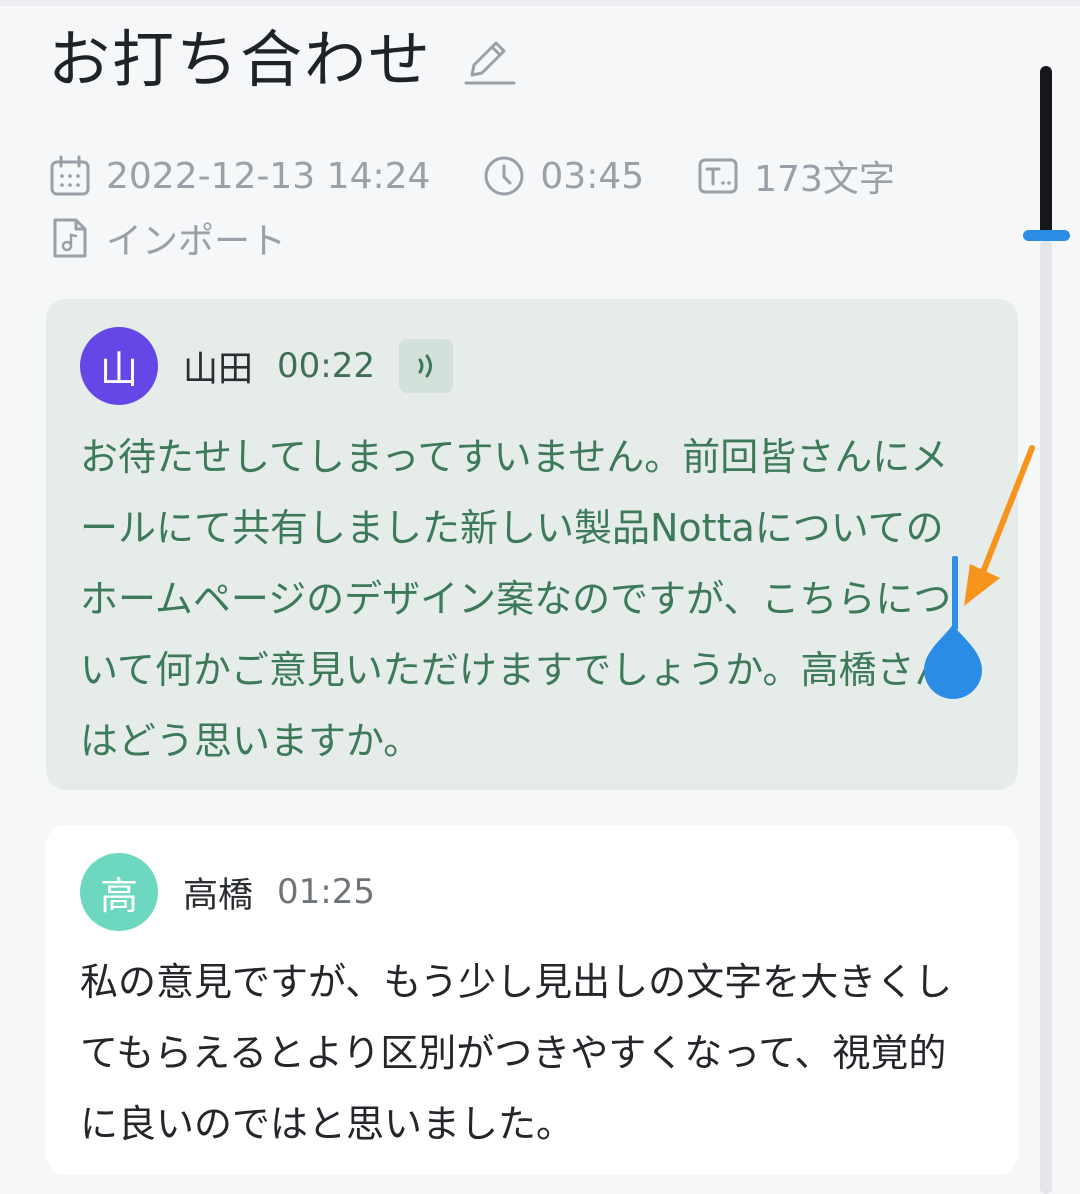 The height and width of the screenshot is (1194, 1080). I want to click on meta-datetime-value: 2022-12-13 14:24, so click(268, 176).